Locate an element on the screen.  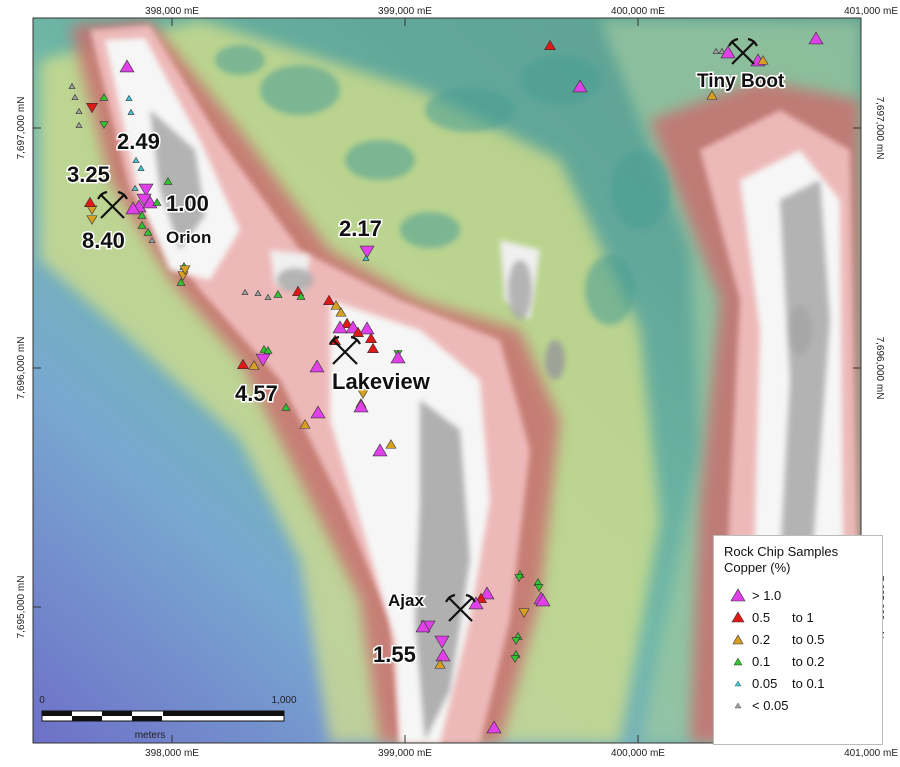
legend-class-range: to 0.2 is located at coordinates (808, 661).